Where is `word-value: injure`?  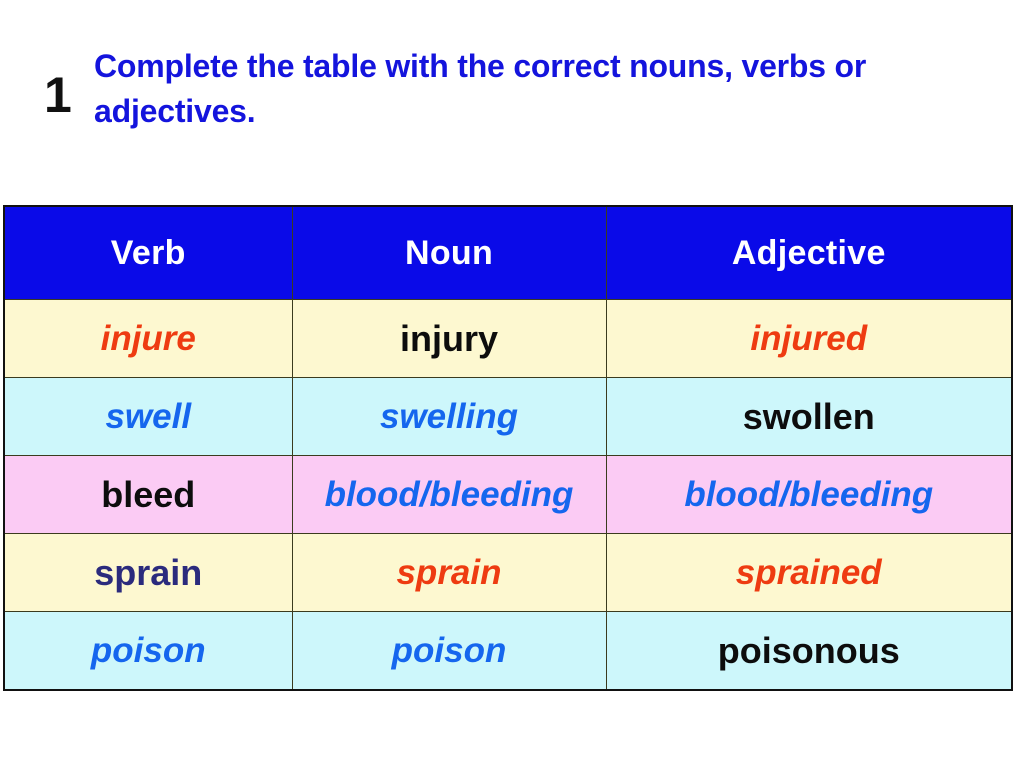
word-value: injure is located at coordinates (148, 338).